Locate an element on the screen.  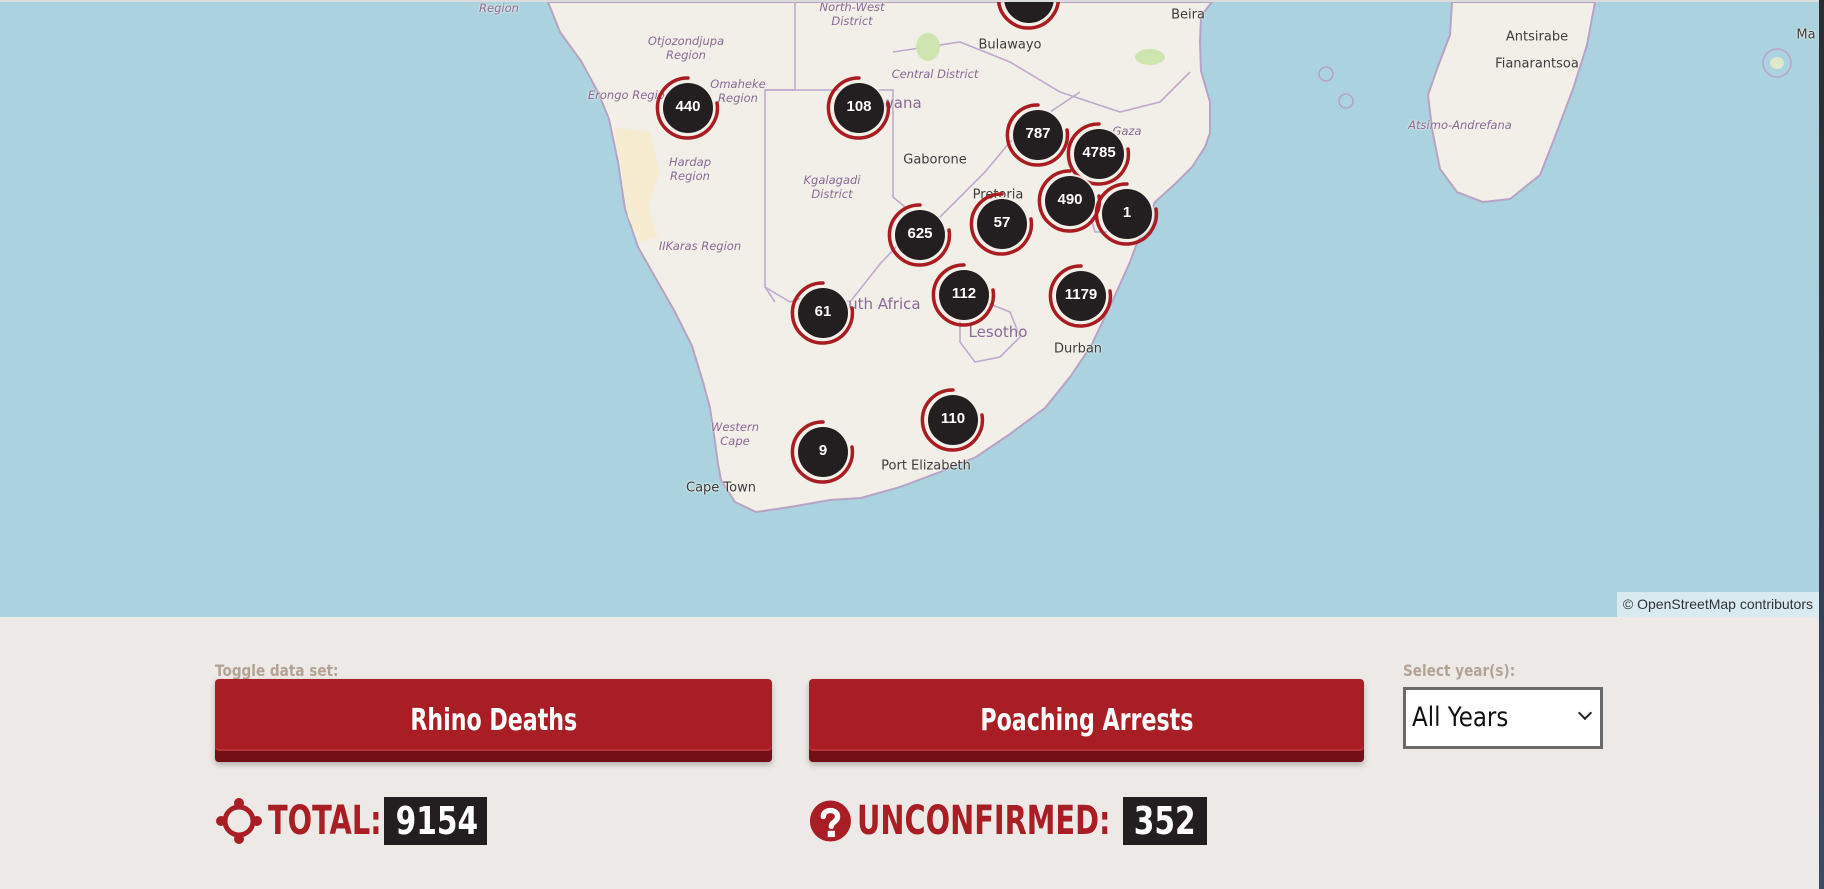
cluster-marker: 1179 is located at coordinates (1081, 296).